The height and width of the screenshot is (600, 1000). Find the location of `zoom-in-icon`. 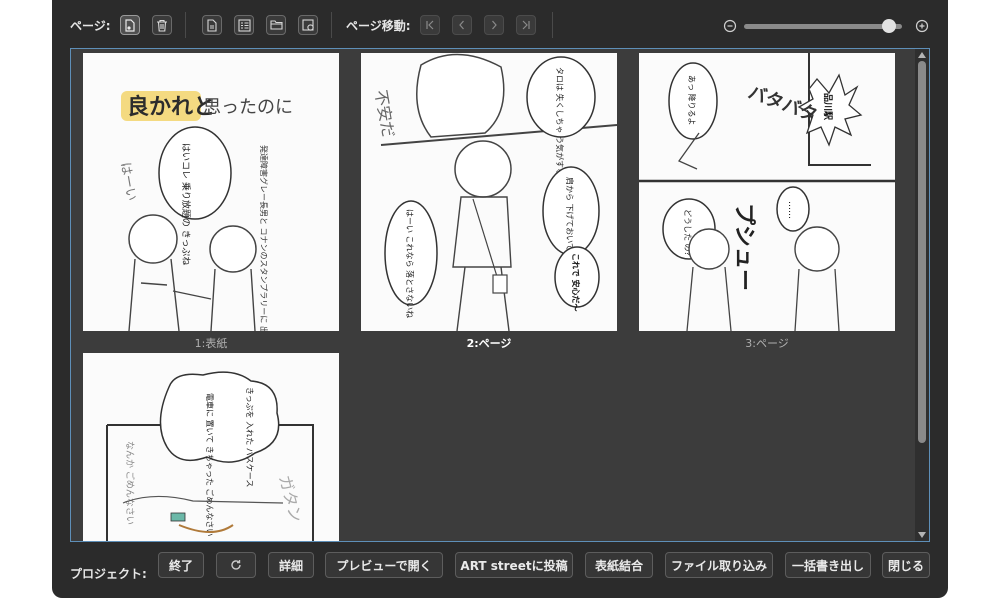

zoom-in-icon is located at coordinates (922, 26).